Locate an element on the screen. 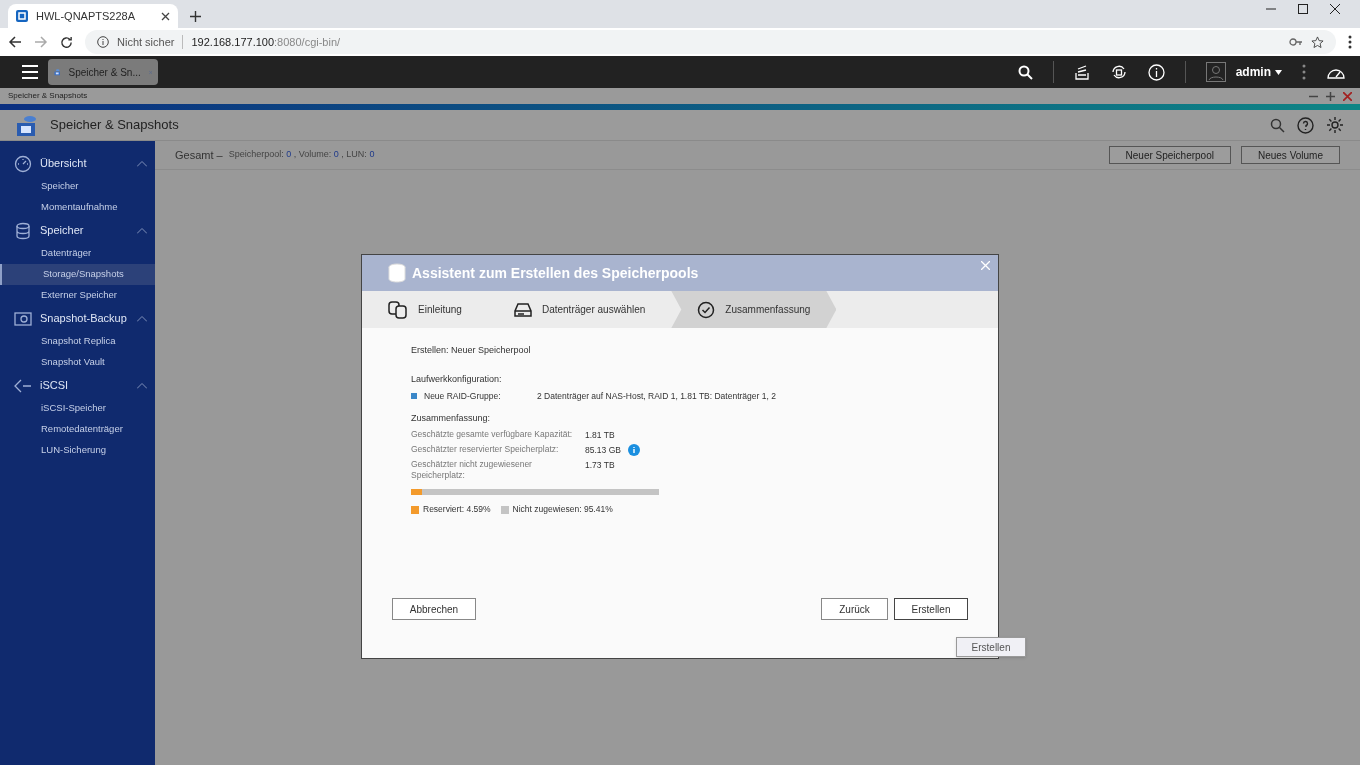 This screenshot has width=1360, height=765. sidebar-group: Übersicht is located at coordinates (77, 163).